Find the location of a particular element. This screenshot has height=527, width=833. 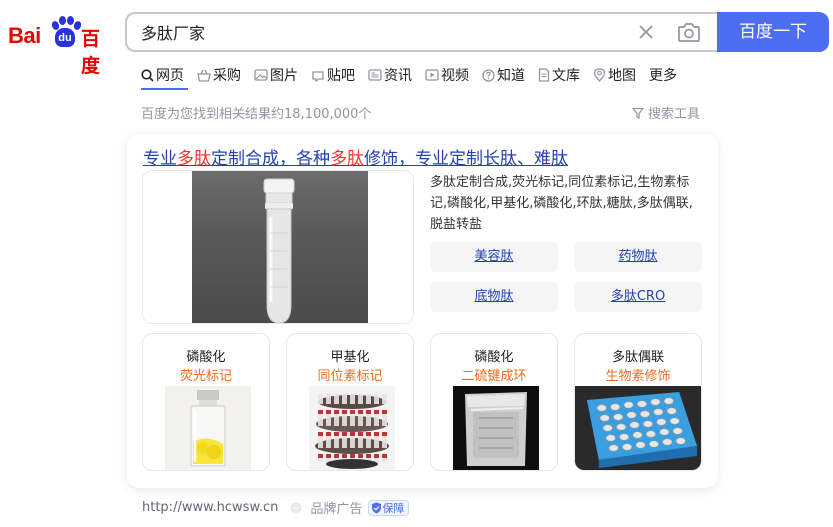

clear-icon is located at coordinates (646, 32).